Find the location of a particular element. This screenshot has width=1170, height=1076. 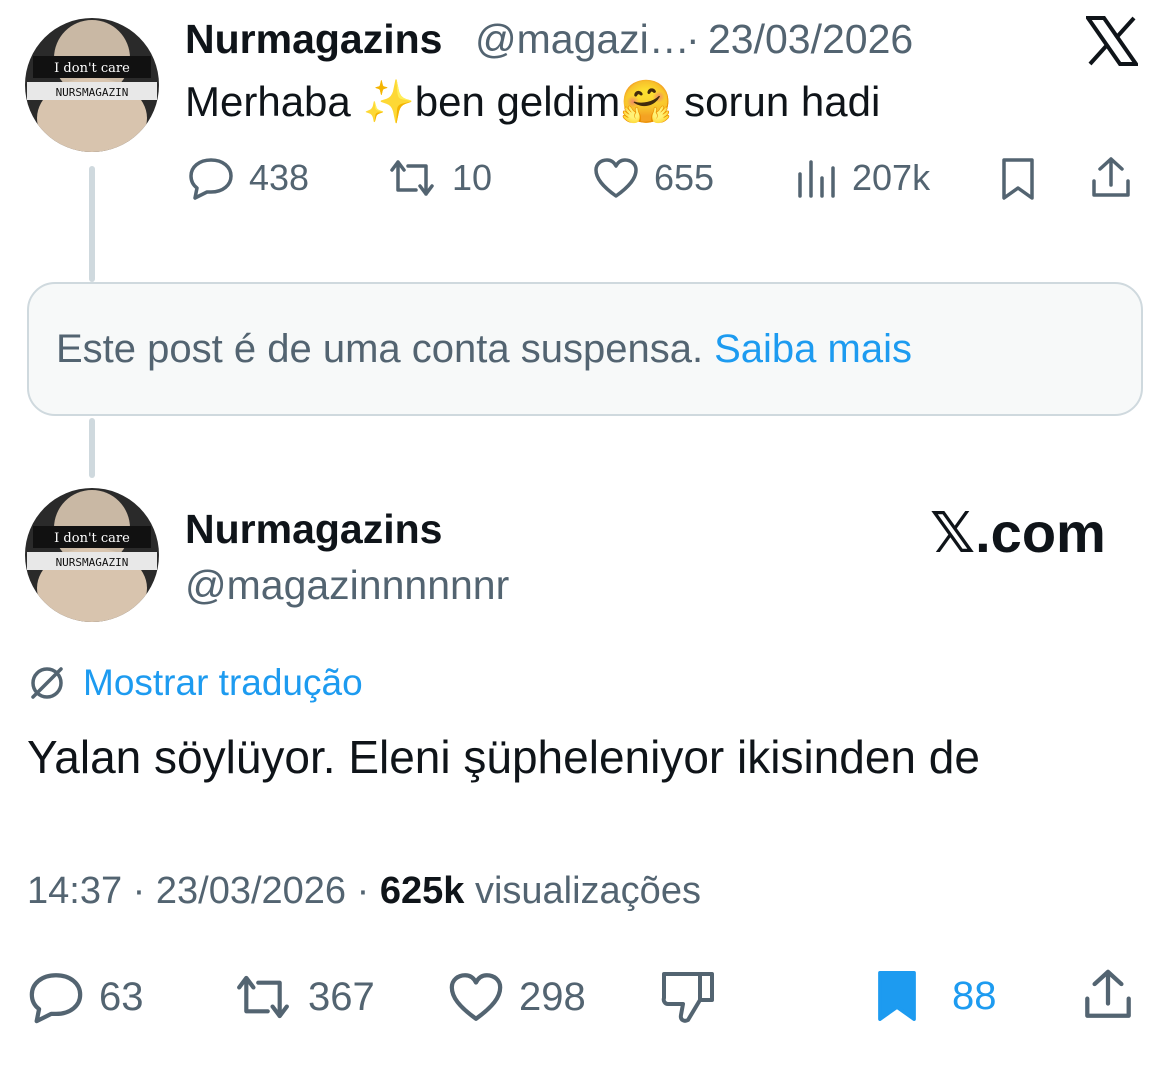

brand-watermark: 𝕏.com is located at coordinates (1018, 532).